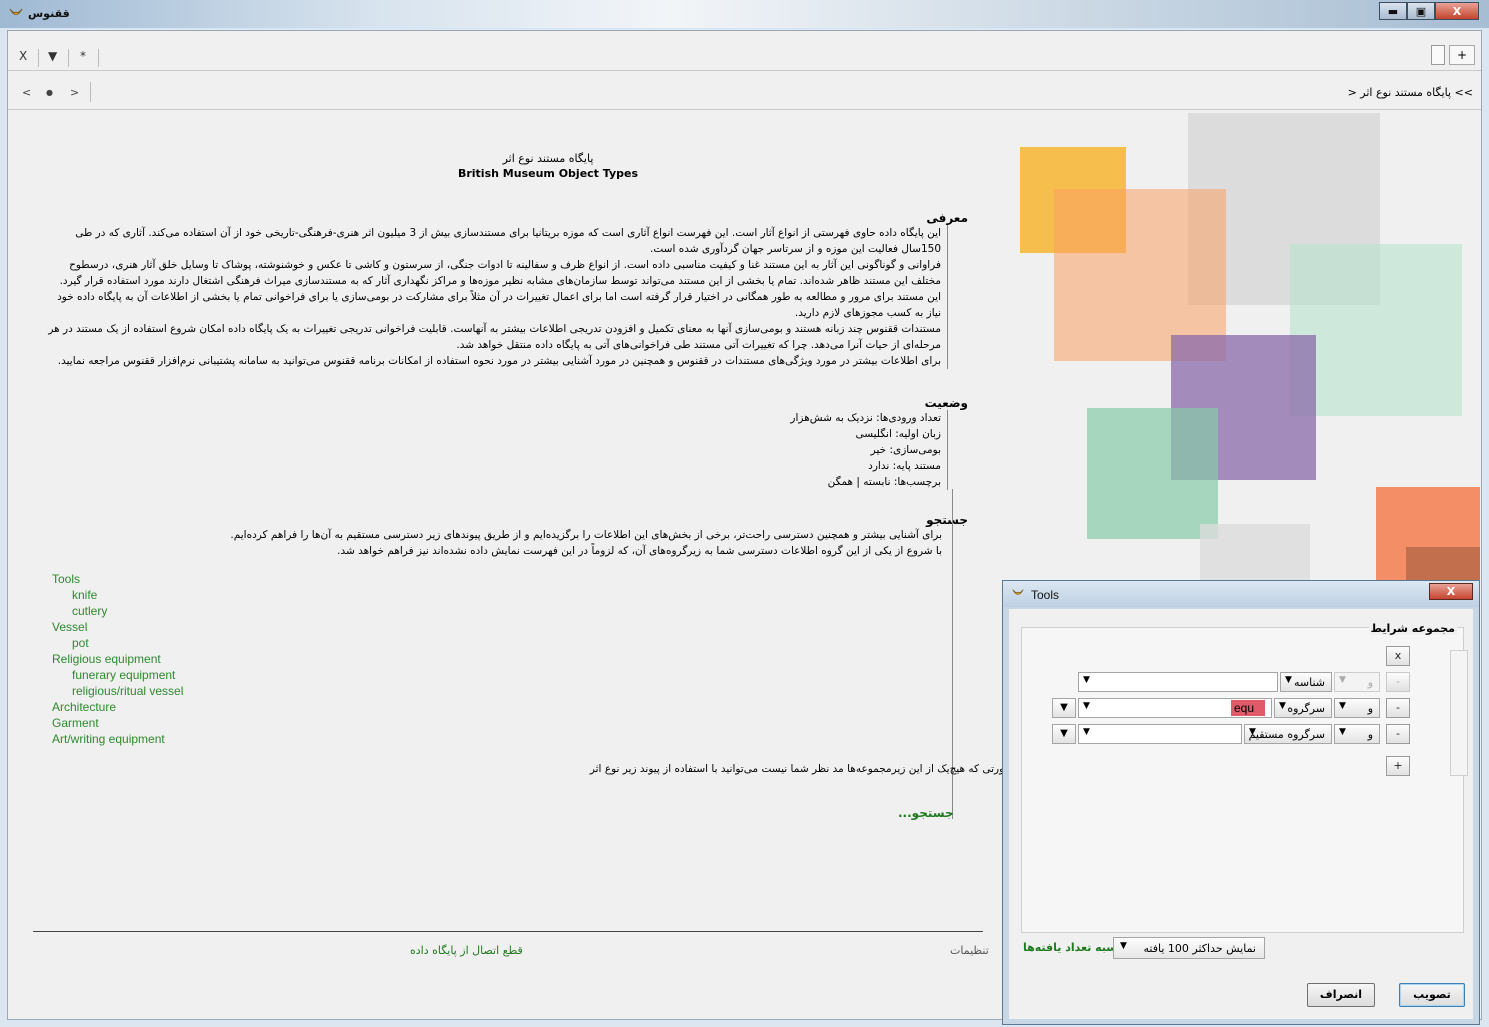 This screenshot has height=1027, width=1489. Describe the element at coordinates (1200, 948) in the screenshot. I see `max-results-value: نمایش حداکثر 100 یافته` at that location.